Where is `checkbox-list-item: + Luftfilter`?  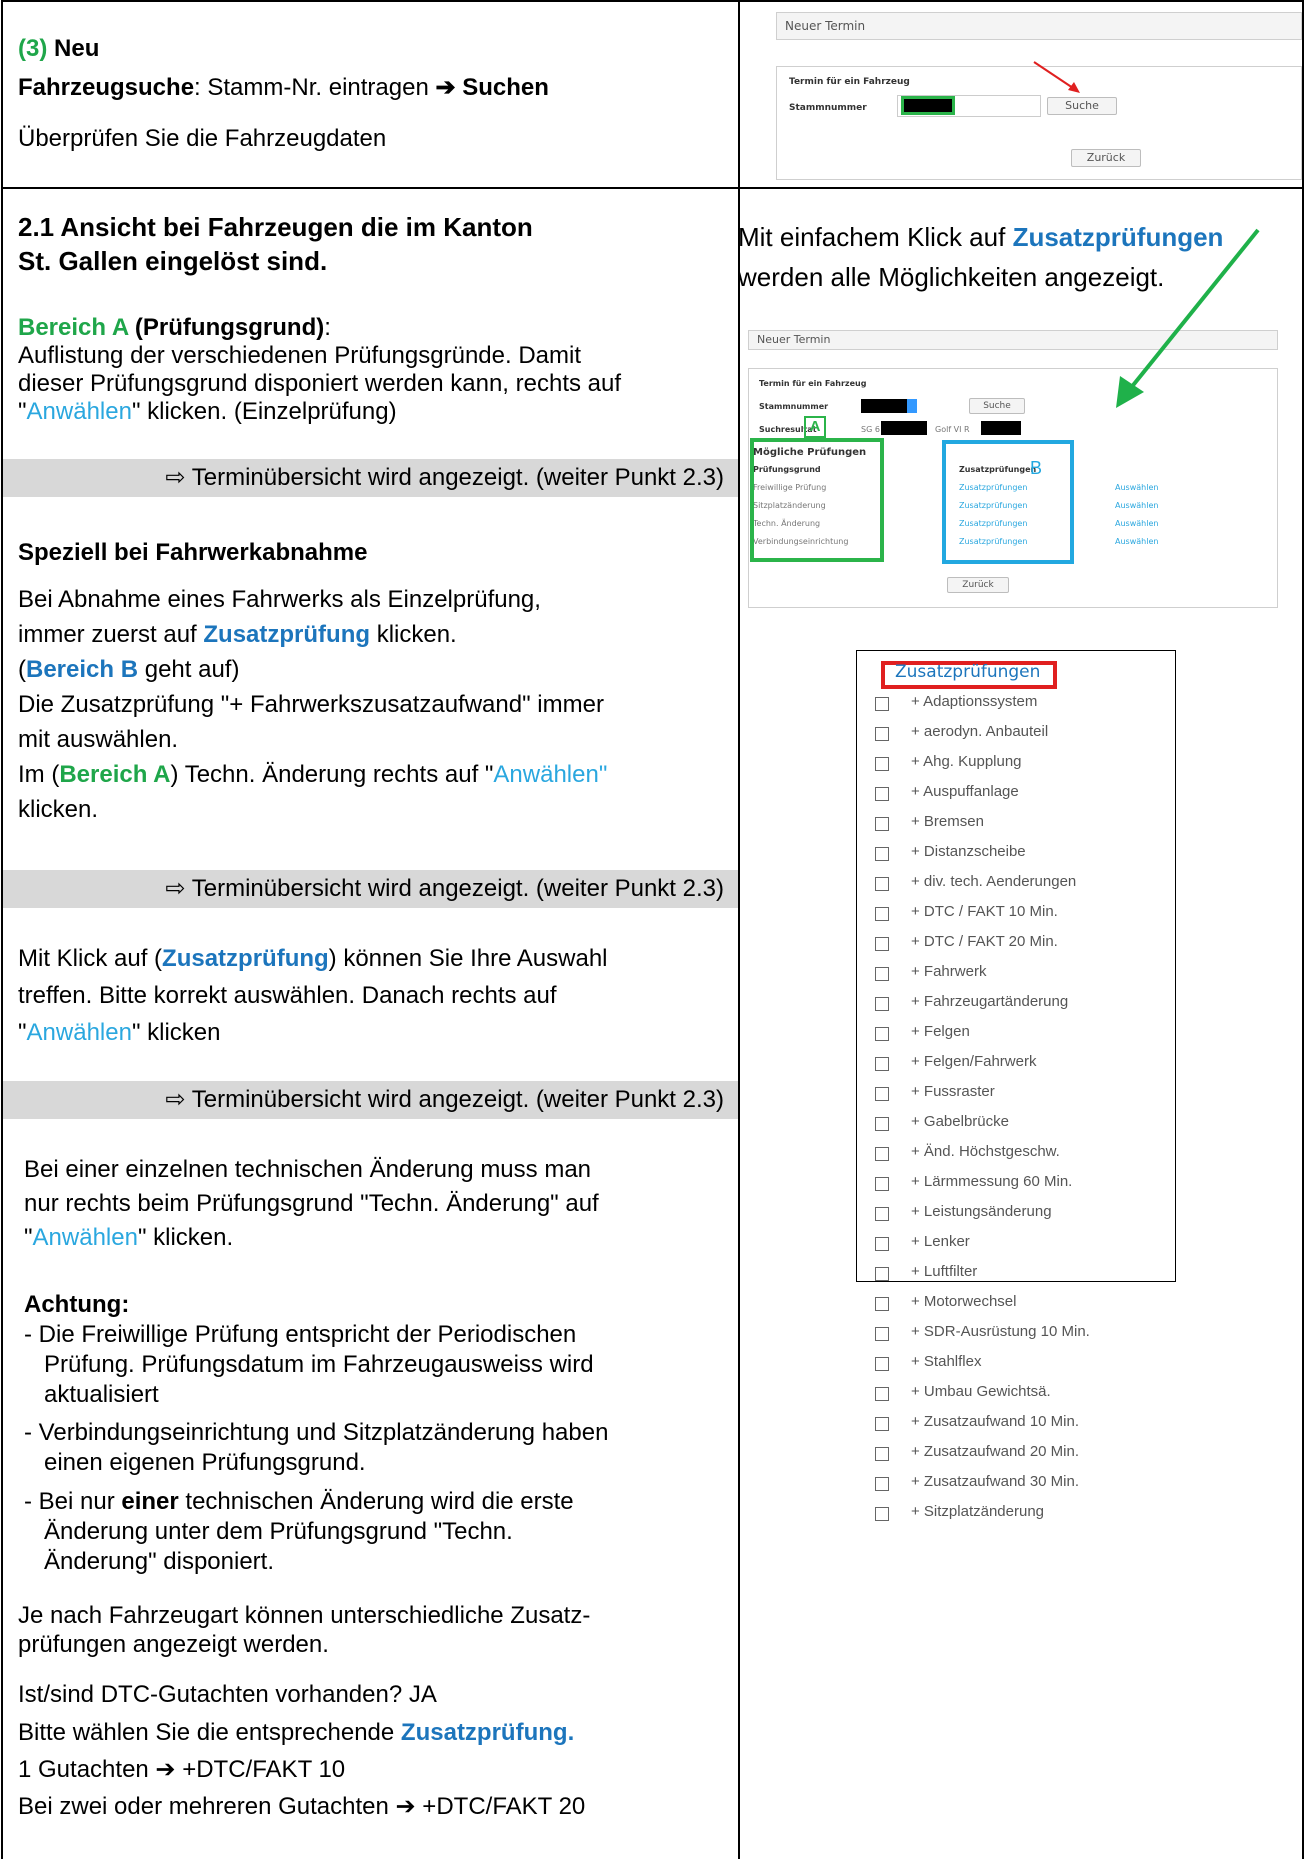
checkbox-list-item: + Luftfilter is located at coordinates (992, 1274).